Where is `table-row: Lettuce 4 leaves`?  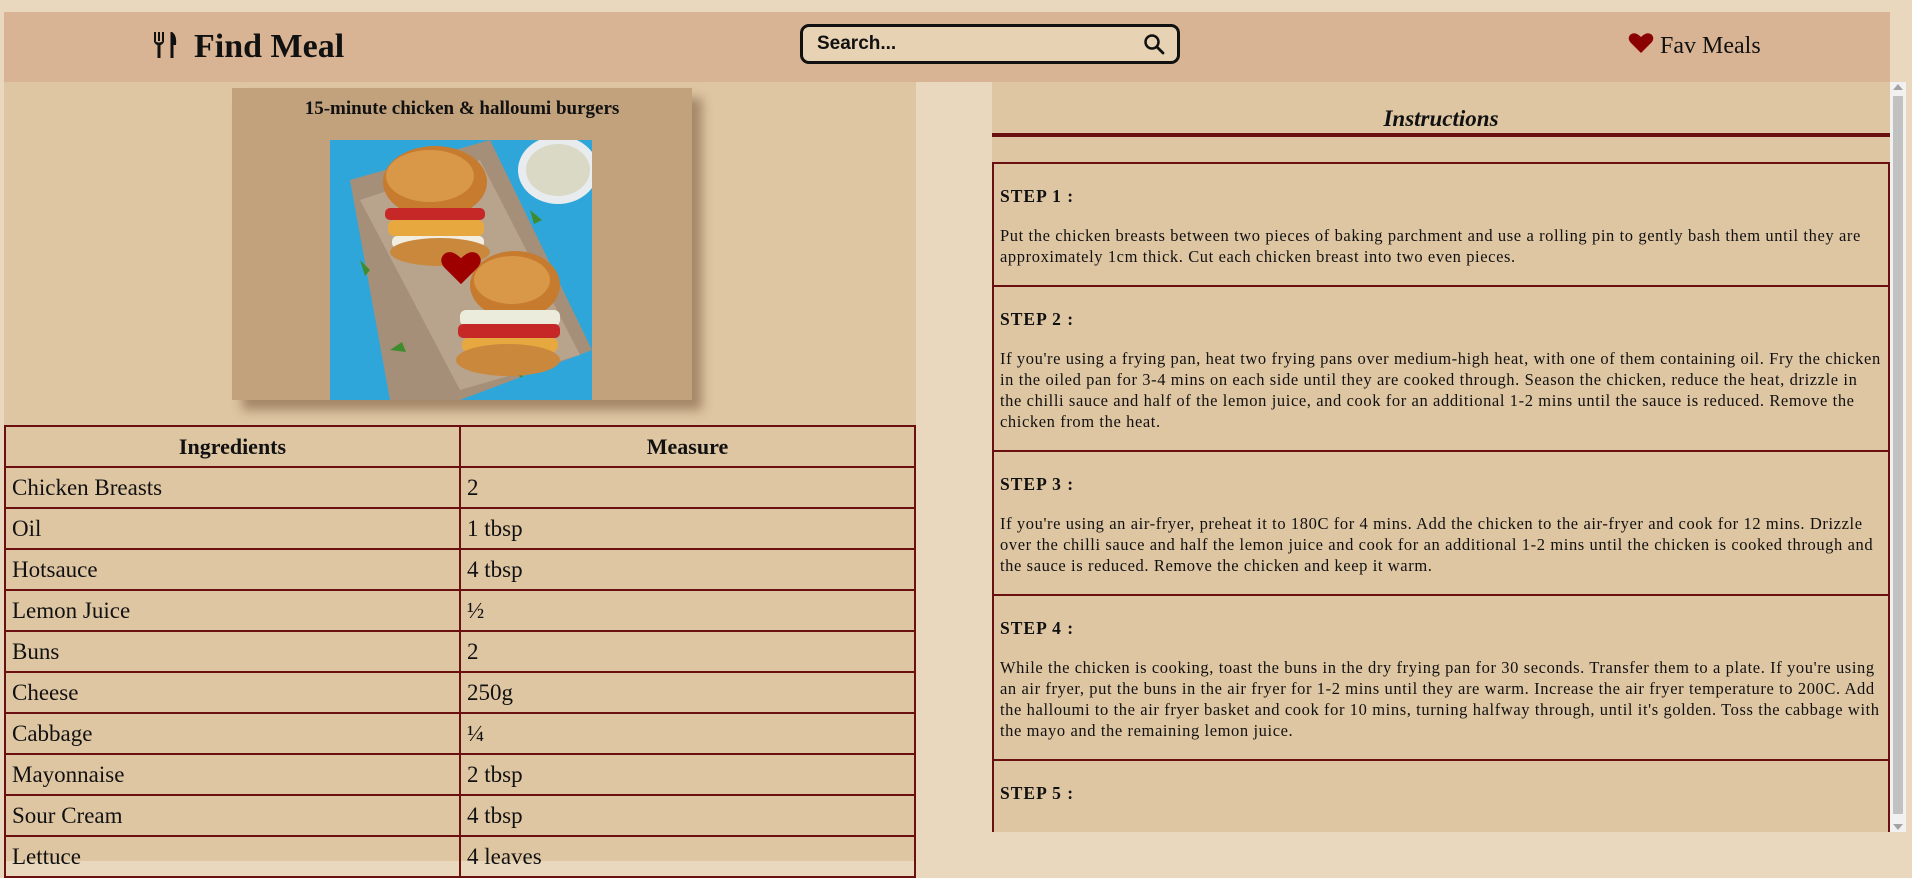 table-row: Lettuce 4 leaves is located at coordinates (460, 856).